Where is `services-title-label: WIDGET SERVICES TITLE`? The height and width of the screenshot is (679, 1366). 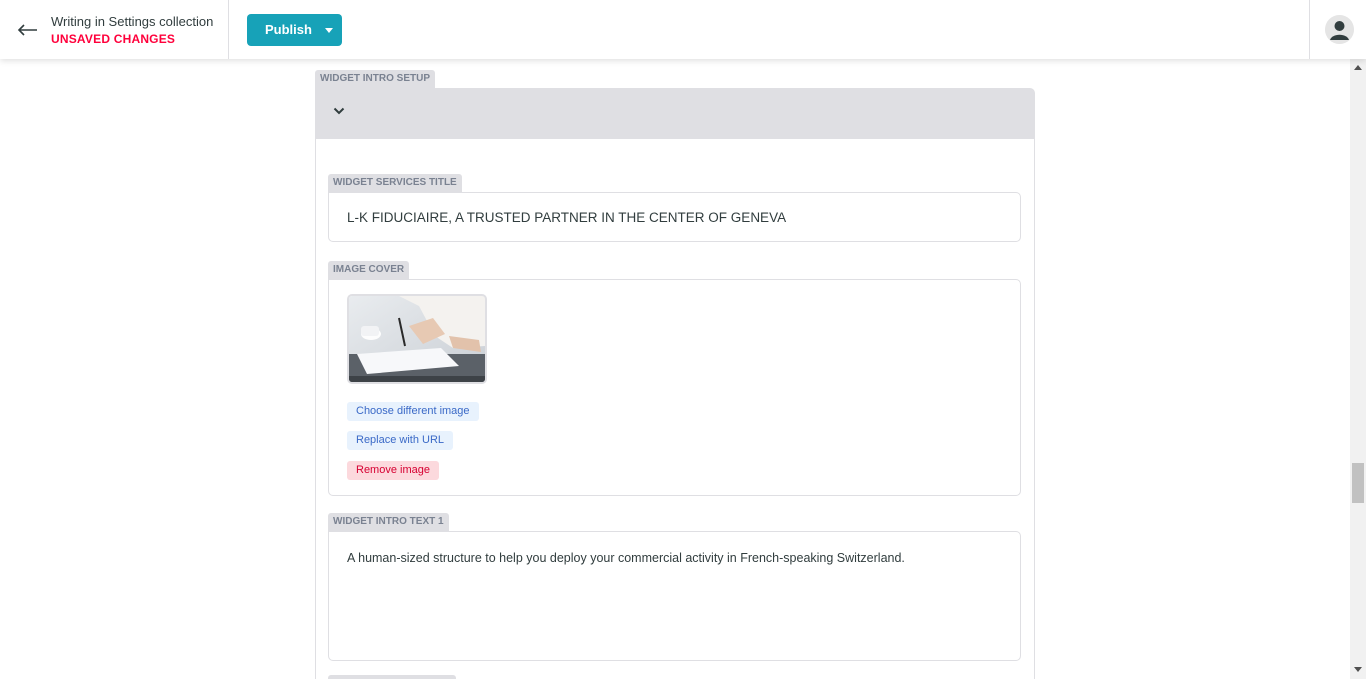 services-title-label: WIDGET SERVICES TITLE is located at coordinates (395, 183).